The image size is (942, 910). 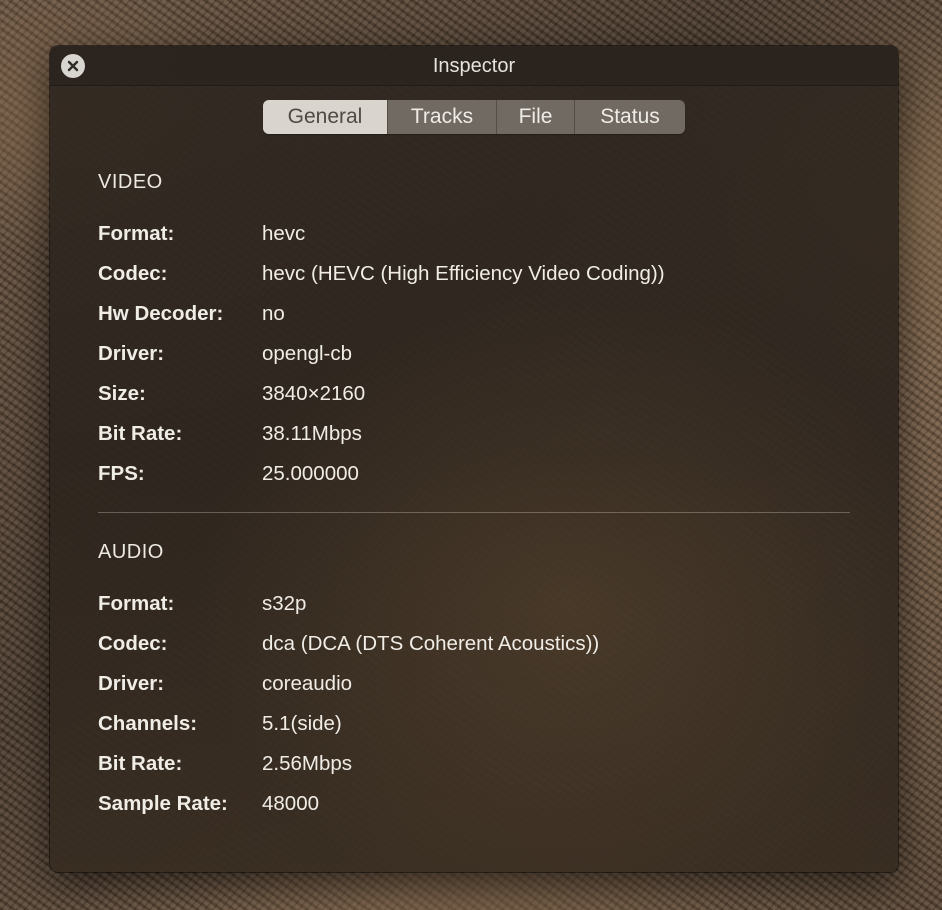 What do you see at coordinates (122, 393) in the screenshot?
I see `row-label: Size:` at bounding box center [122, 393].